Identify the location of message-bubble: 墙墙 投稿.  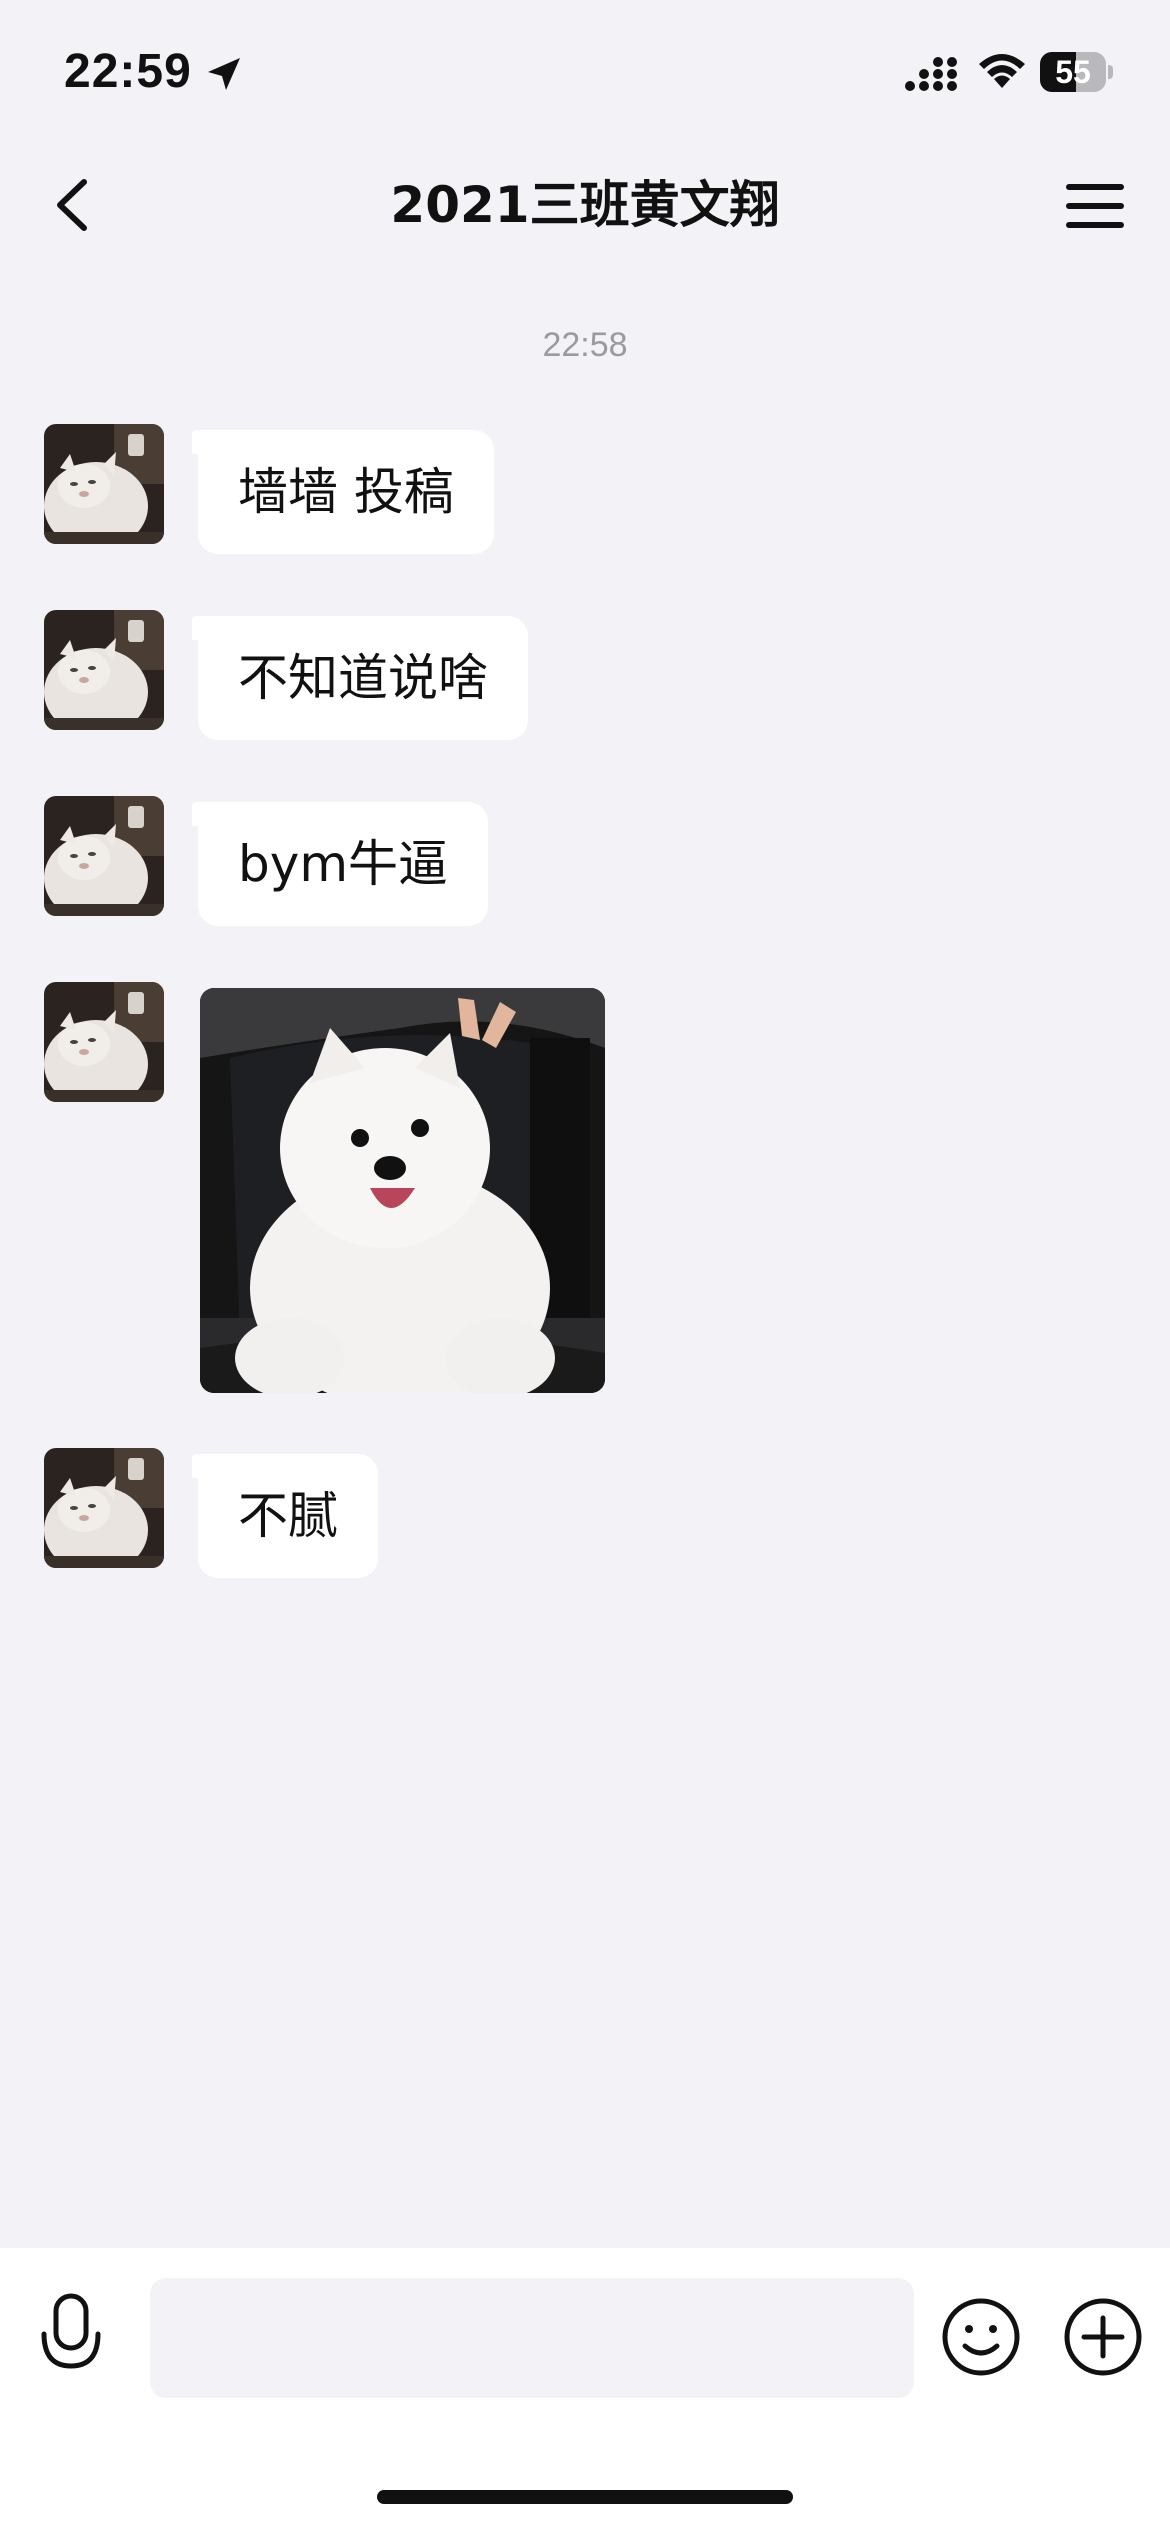
(346, 492).